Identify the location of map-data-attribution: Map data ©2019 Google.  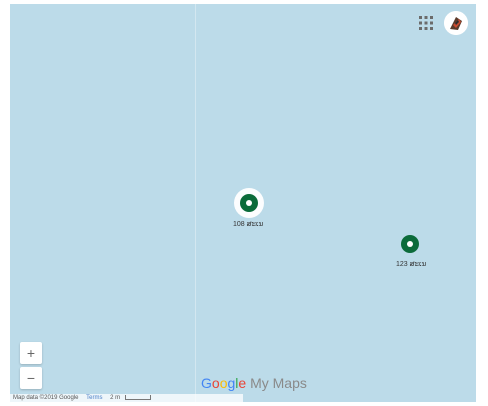
(46, 398).